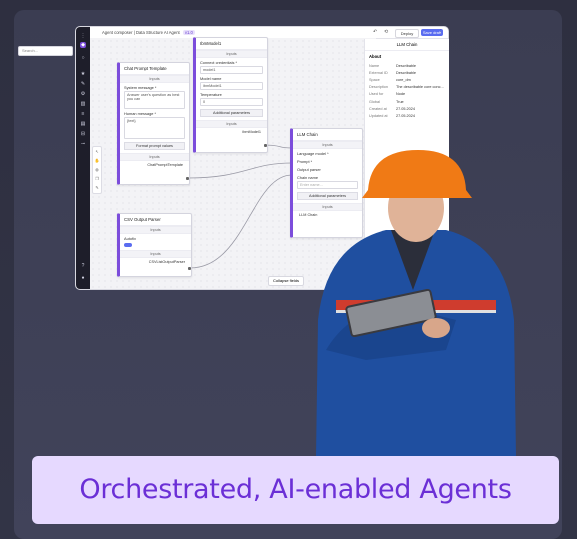 This screenshot has width=577, height=539. Describe the element at coordinates (83, 58) in the screenshot. I see `globe-icon: ○` at that location.